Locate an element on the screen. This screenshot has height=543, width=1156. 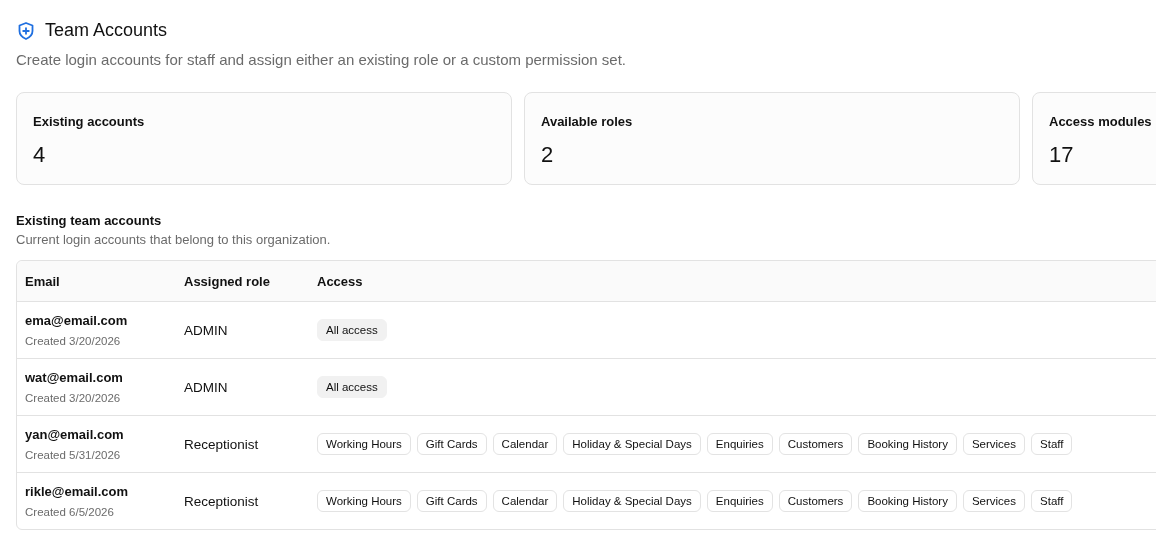
account-email: yan@email.com is located at coordinates (74, 434).